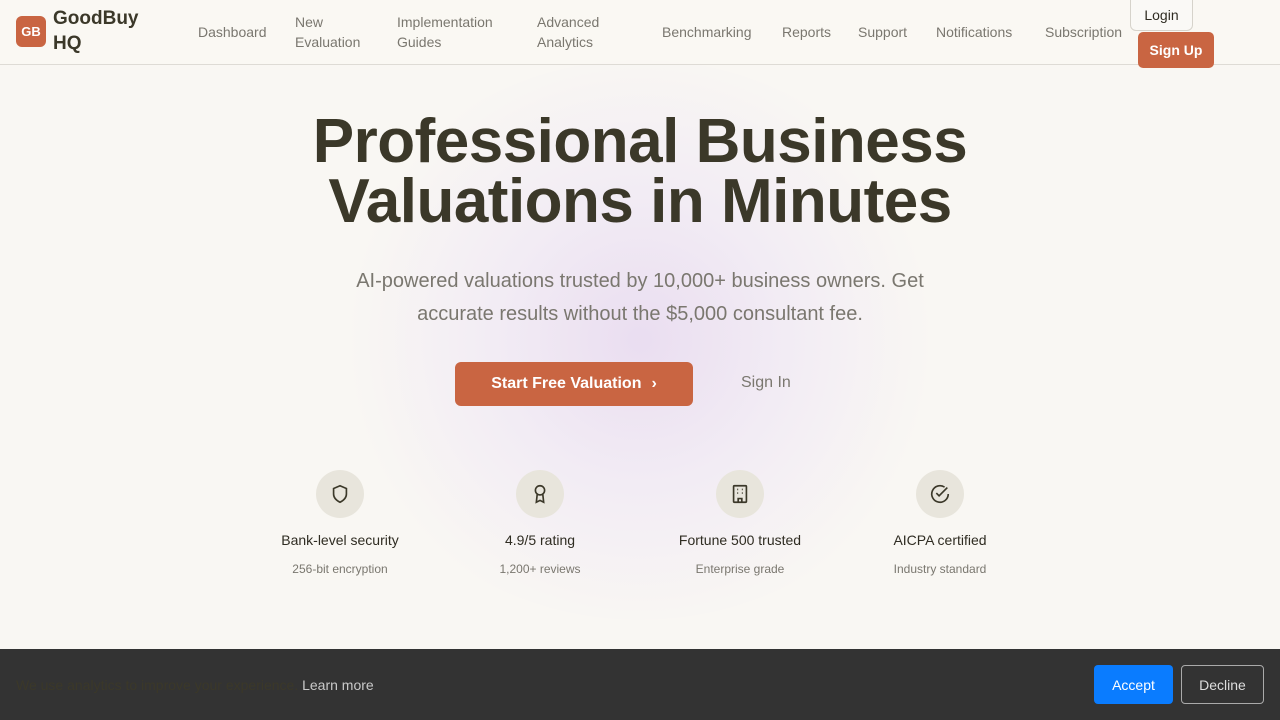 This screenshot has width=1280, height=720. What do you see at coordinates (340, 540) in the screenshot?
I see `feature-title: Bank-level security` at bounding box center [340, 540].